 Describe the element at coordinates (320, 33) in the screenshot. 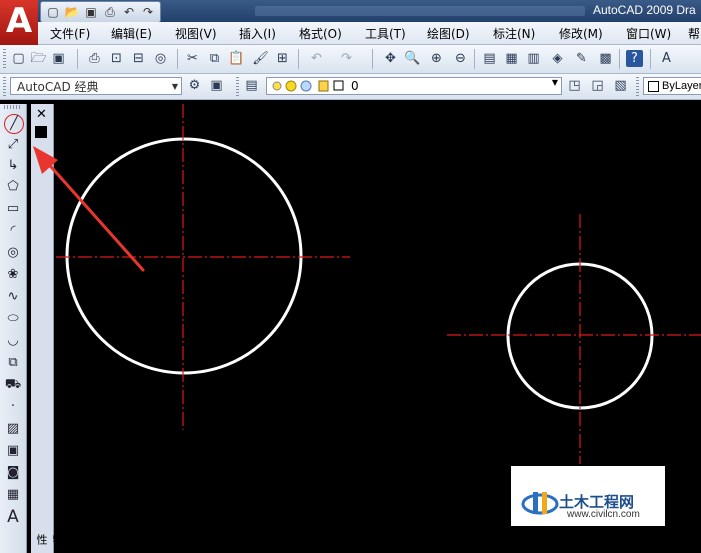

I see `menu-format: 格式(O)` at that location.